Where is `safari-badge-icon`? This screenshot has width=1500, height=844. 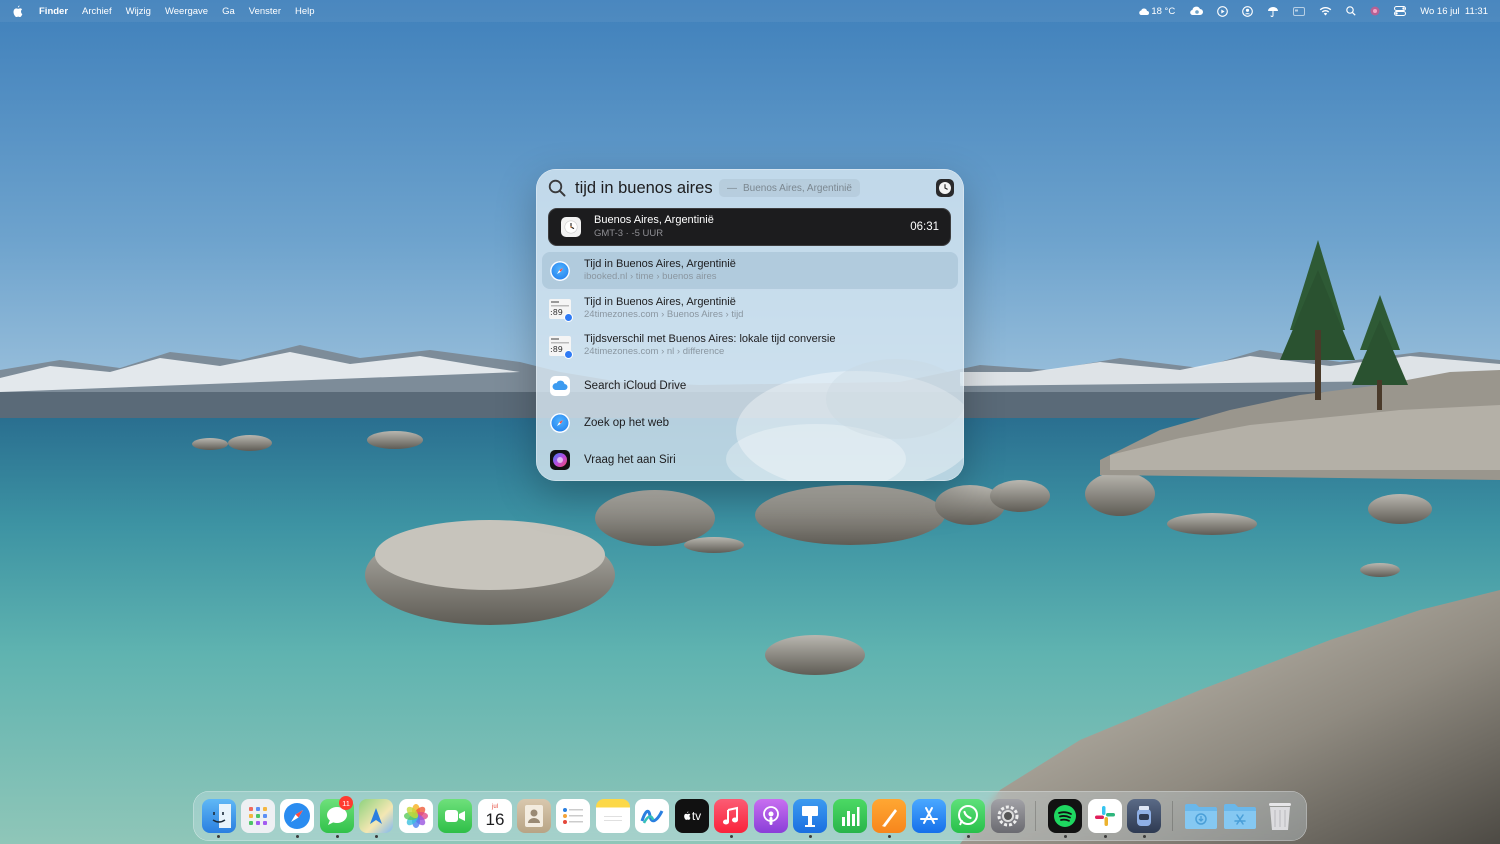
safari-badge-icon is located at coordinates (568, 354).